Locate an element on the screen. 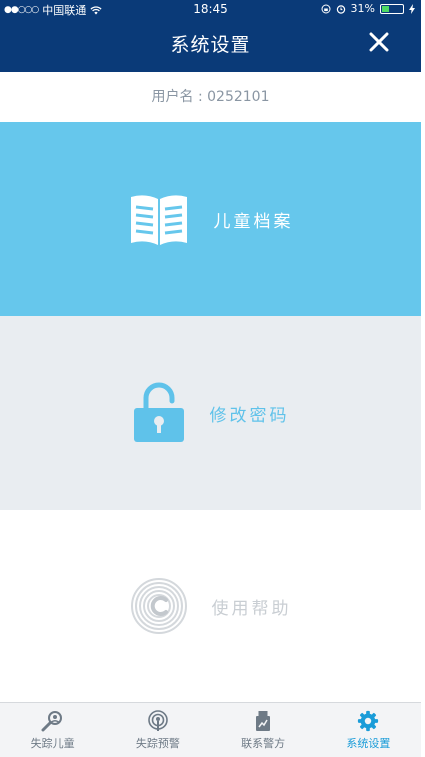 This screenshot has width=425, height=757. menu-item-label: 修改密码 is located at coordinates (249, 415).